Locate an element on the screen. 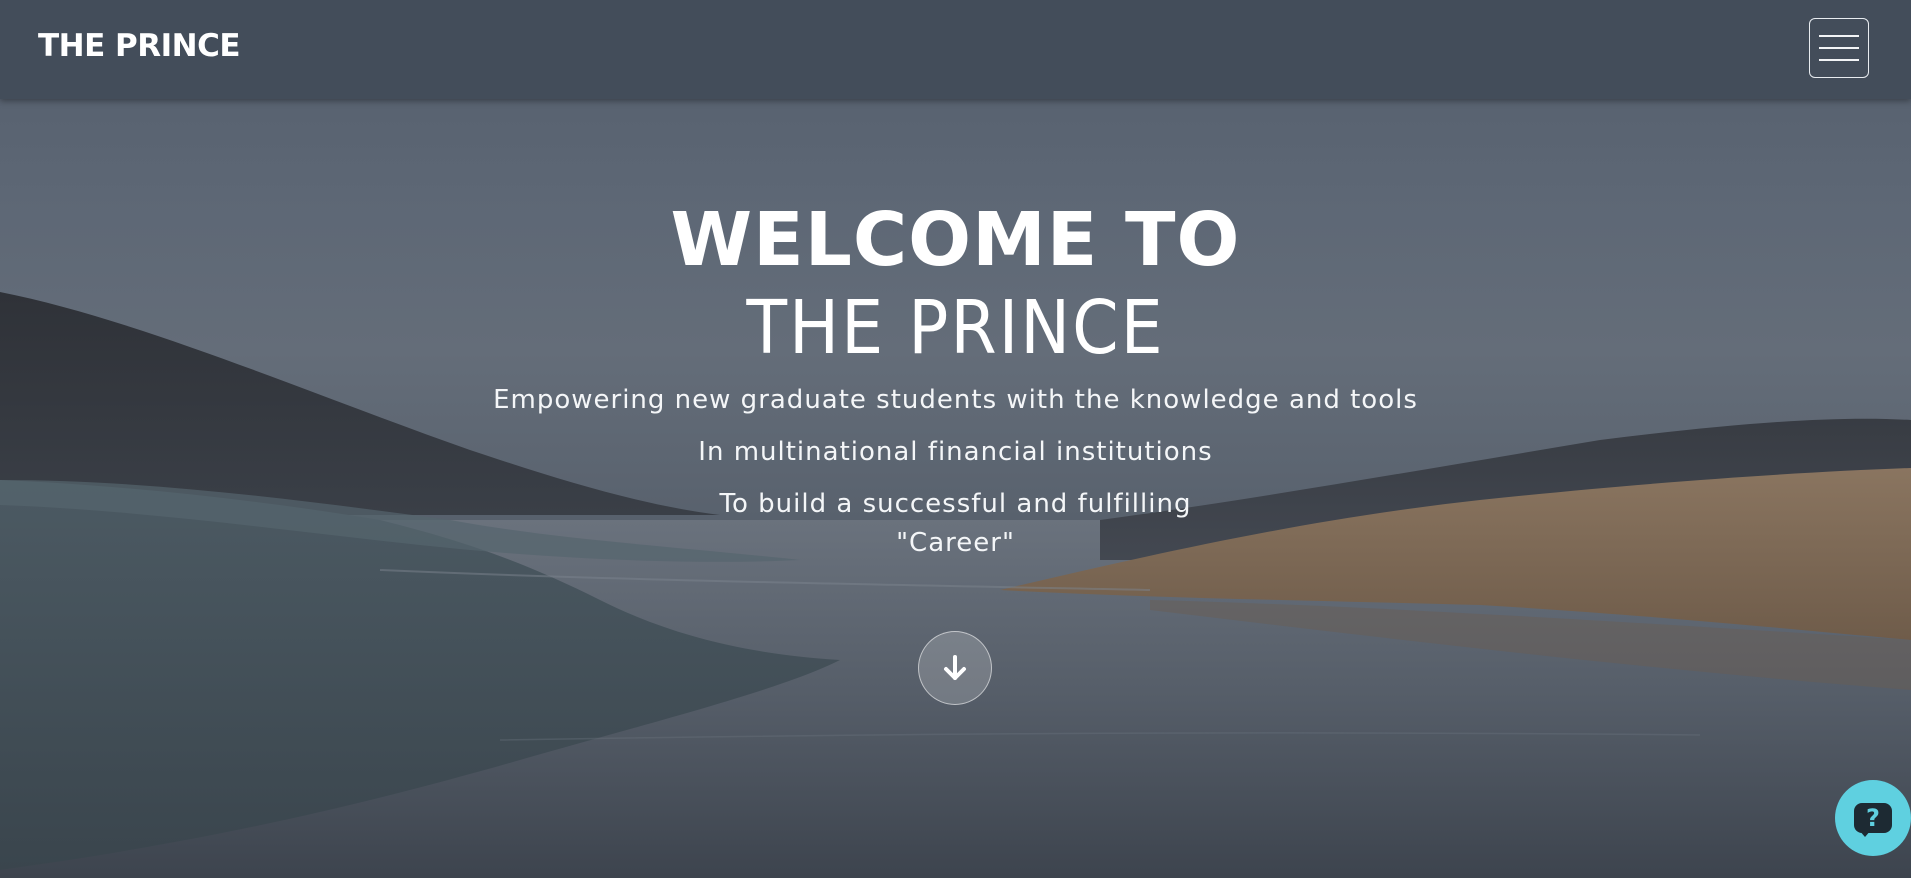 This screenshot has height=878, width=1911. hero-welcome-heading: WELCOME TO is located at coordinates (955, 240).